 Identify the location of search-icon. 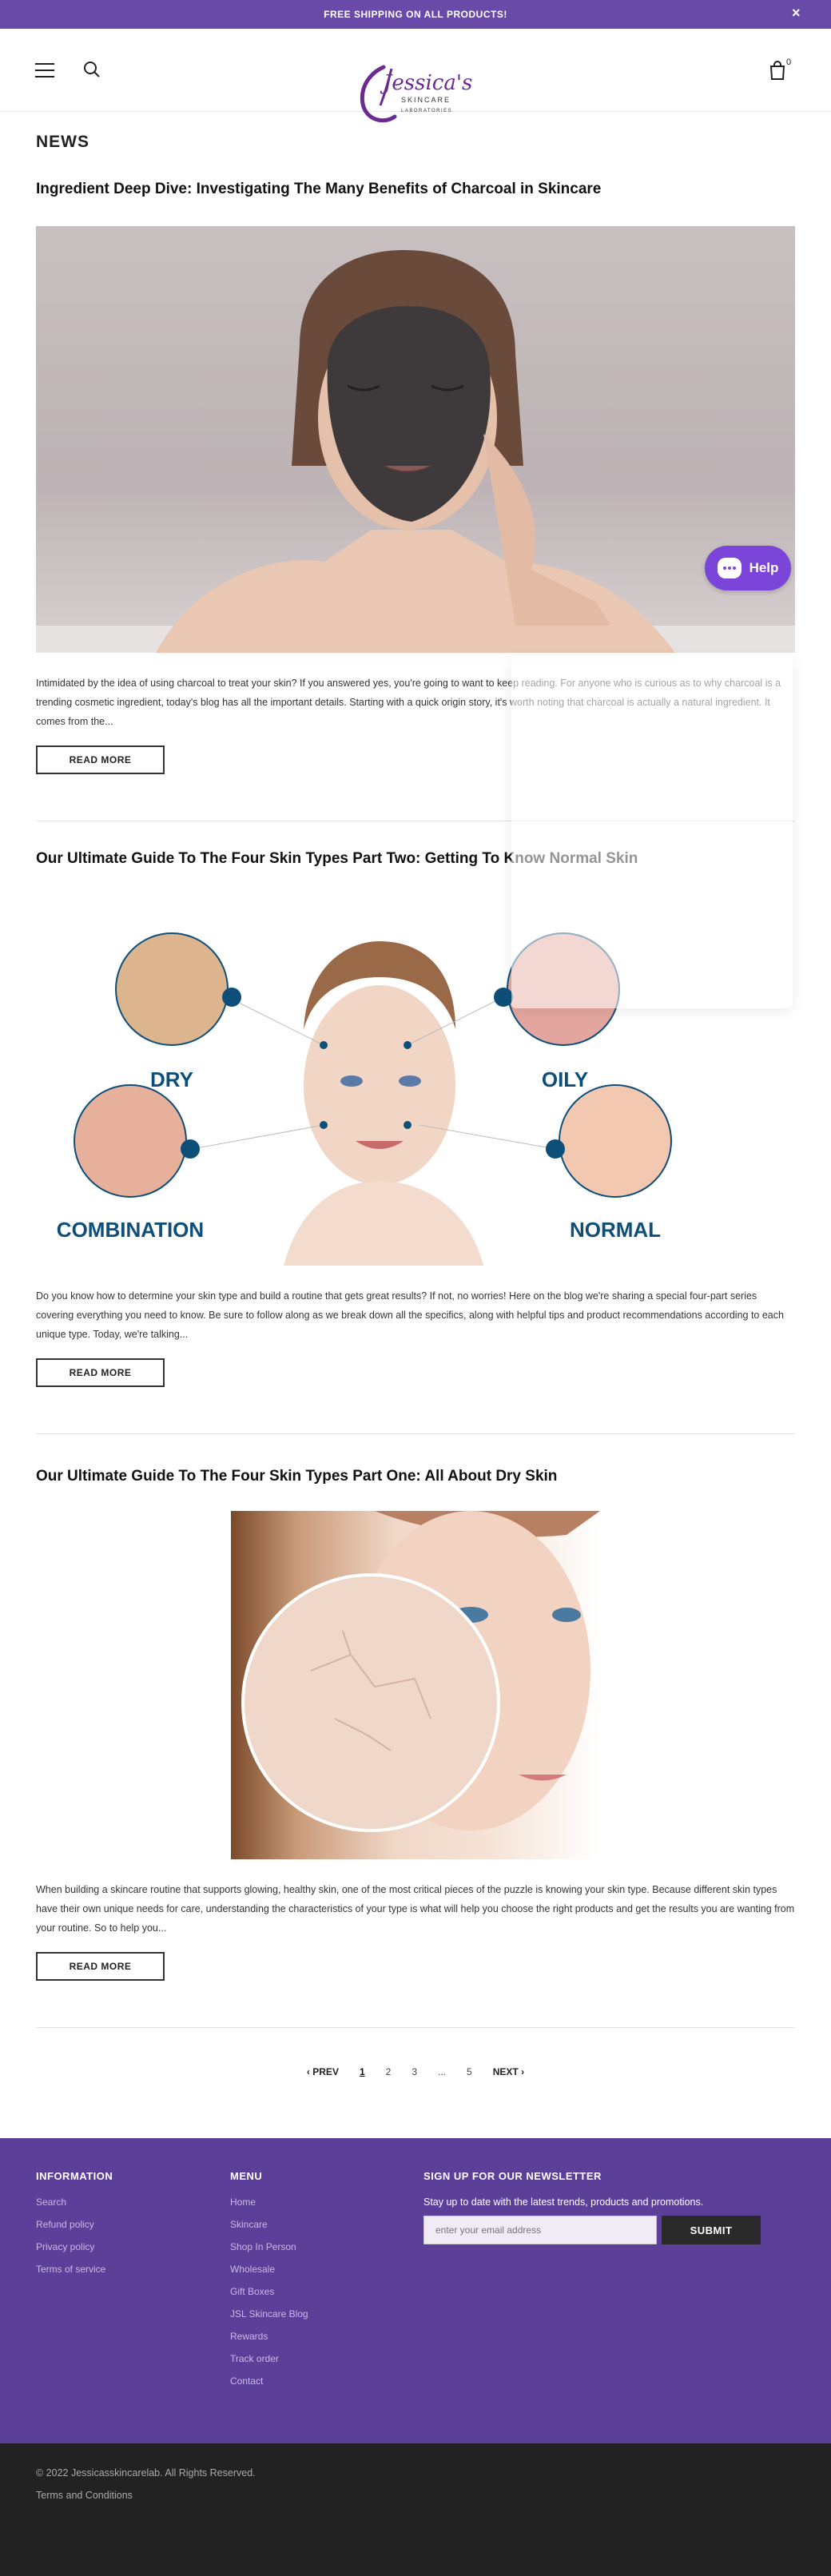
(92, 69).